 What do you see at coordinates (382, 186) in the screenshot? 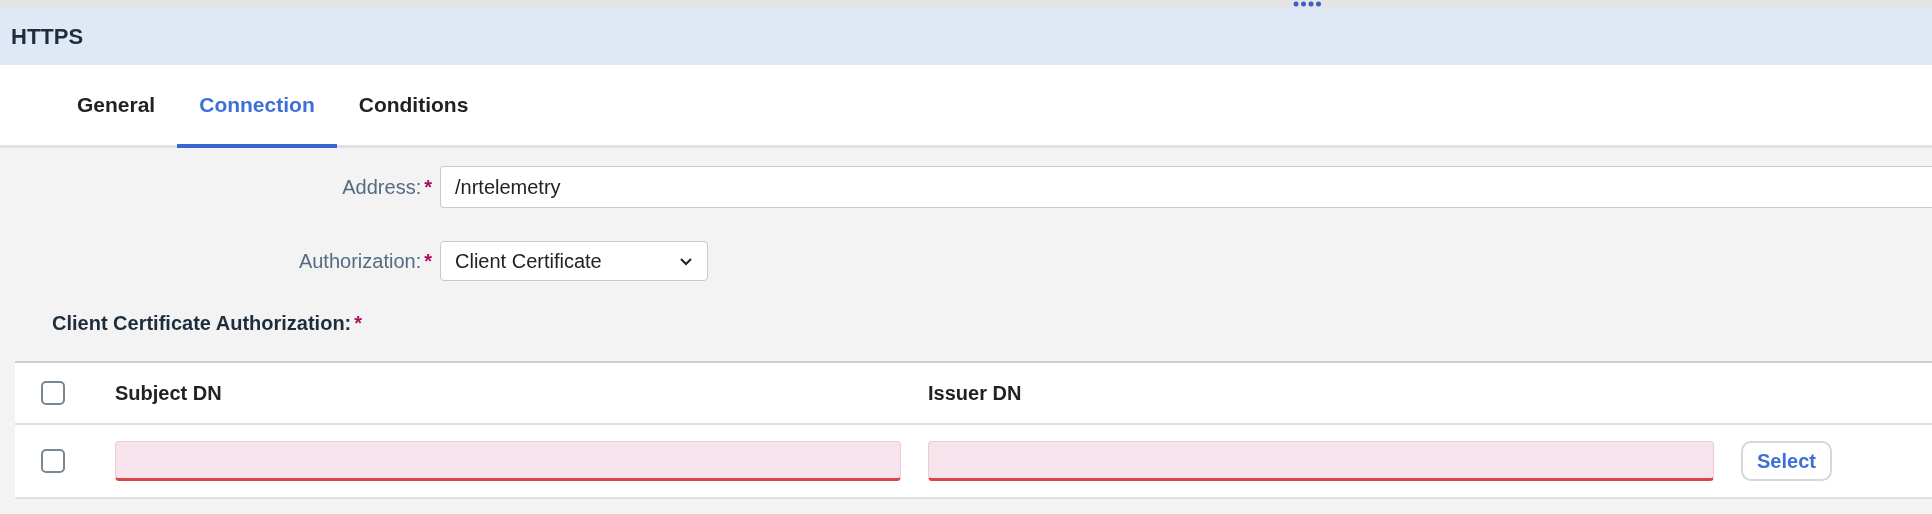
I see `field-label: Address:` at bounding box center [382, 186].